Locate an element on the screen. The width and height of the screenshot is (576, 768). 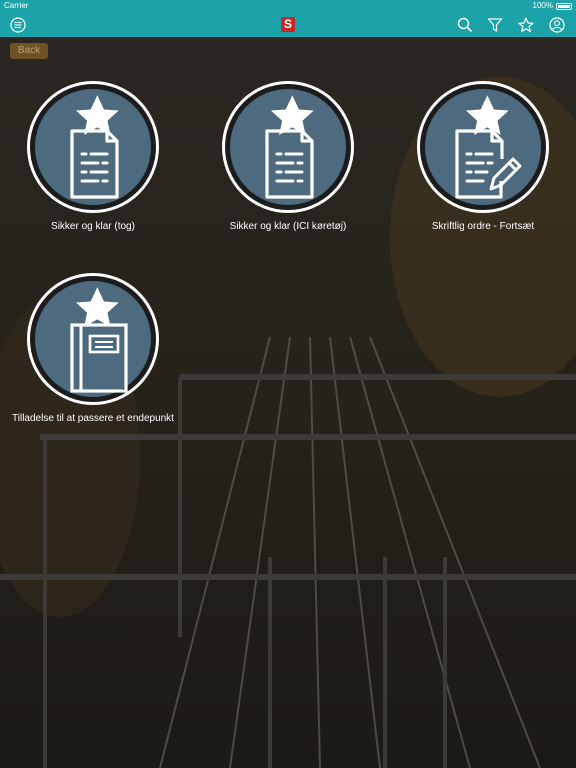
nav-bar: S is located at coordinates (288, 24).